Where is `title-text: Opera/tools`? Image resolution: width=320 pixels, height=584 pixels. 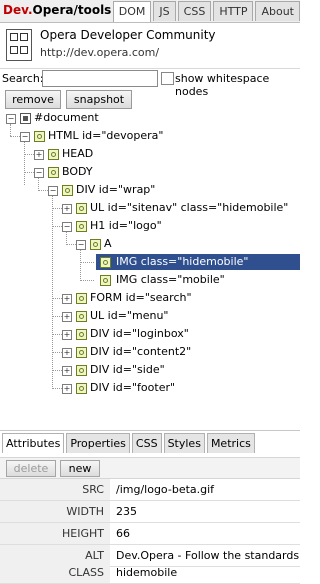 title-text: Opera/tools is located at coordinates (72, 10).